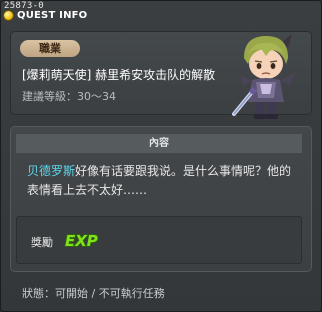 This screenshot has height=312, width=322. I want to click on exp-icon: EXP, so click(83, 240).